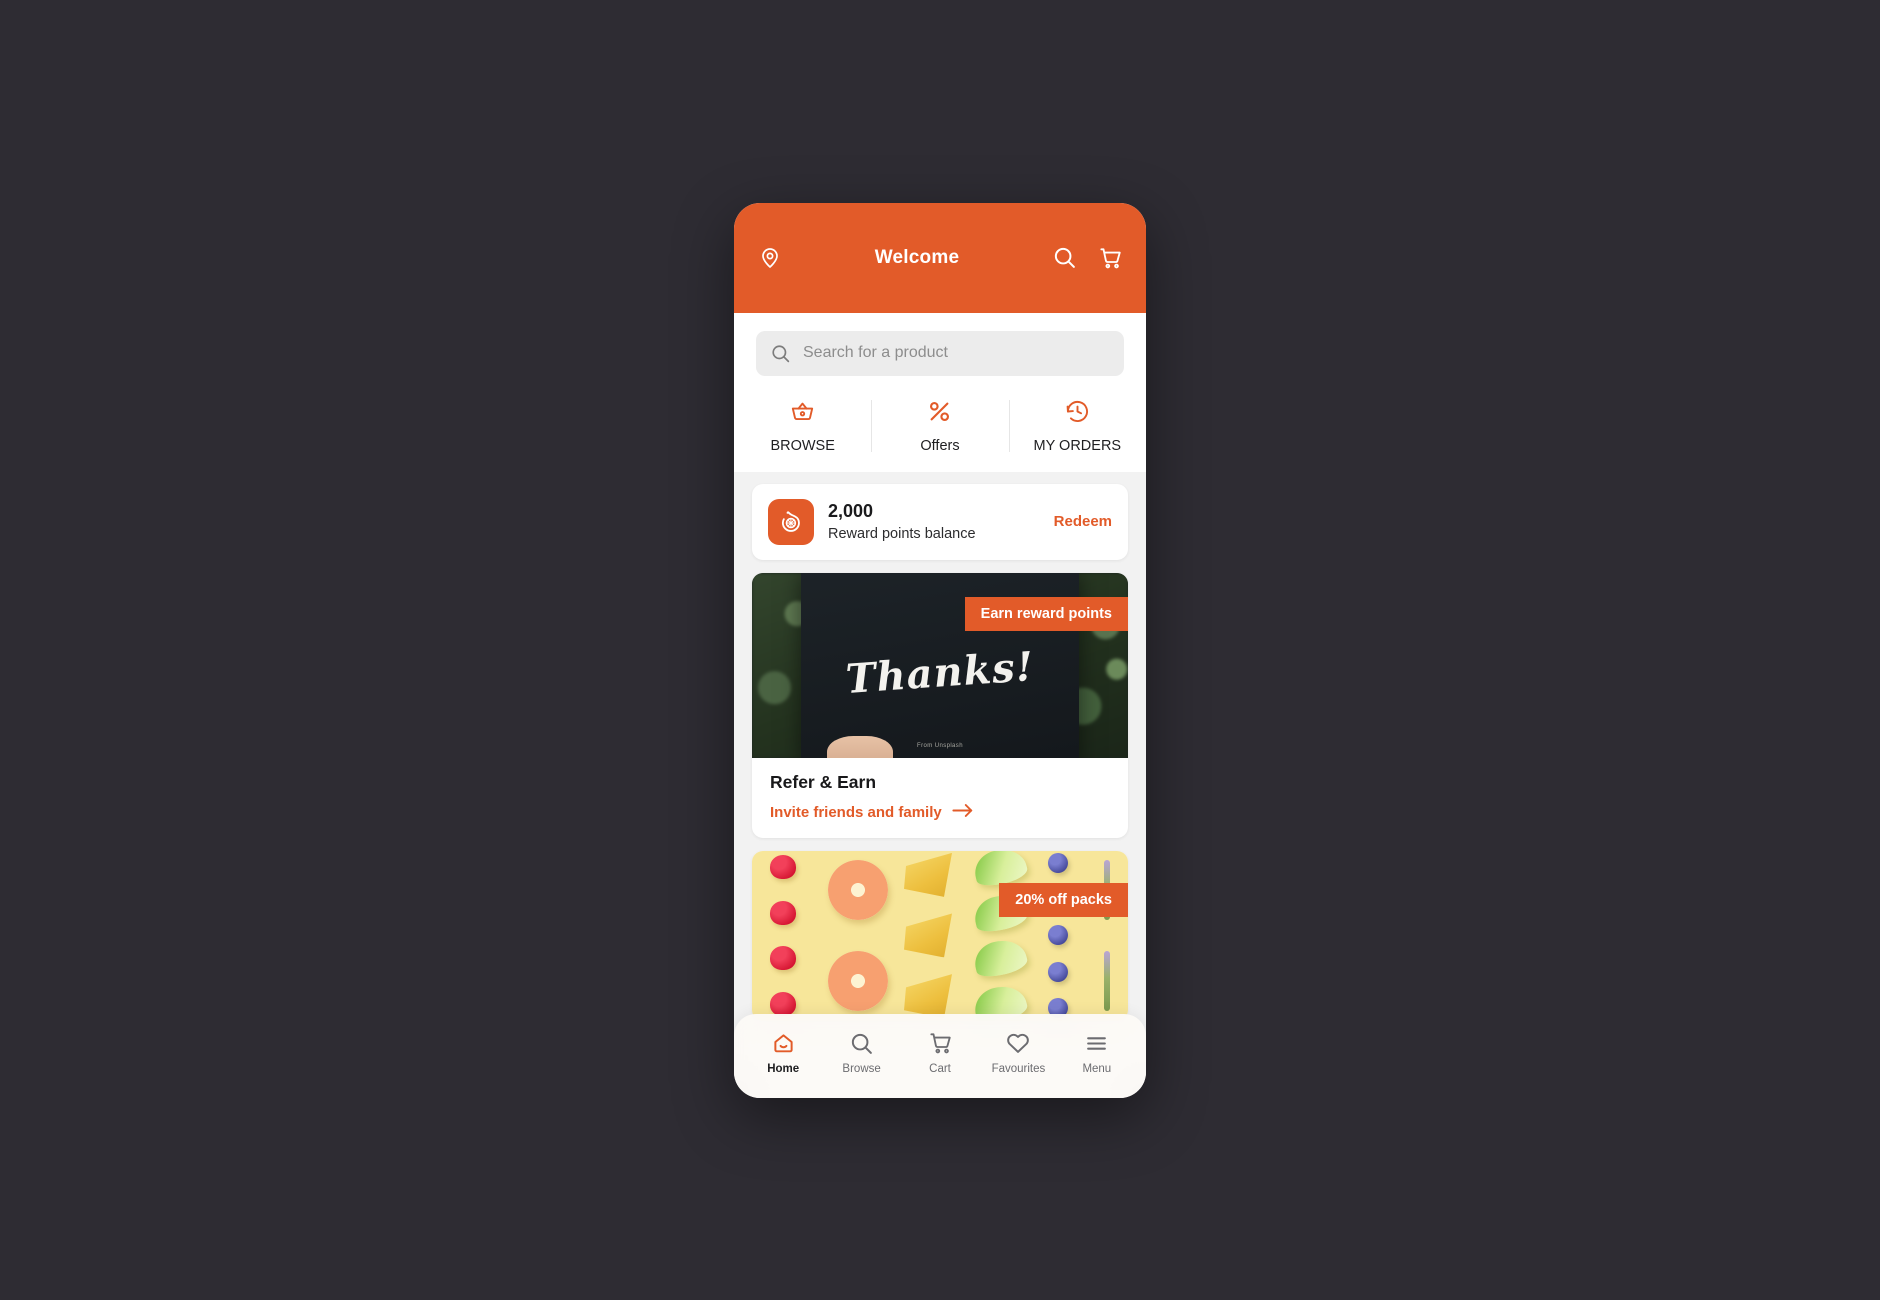  What do you see at coordinates (802, 445) in the screenshot?
I see `quick-action-label: BROWSE` at bounding box center [802, 445].